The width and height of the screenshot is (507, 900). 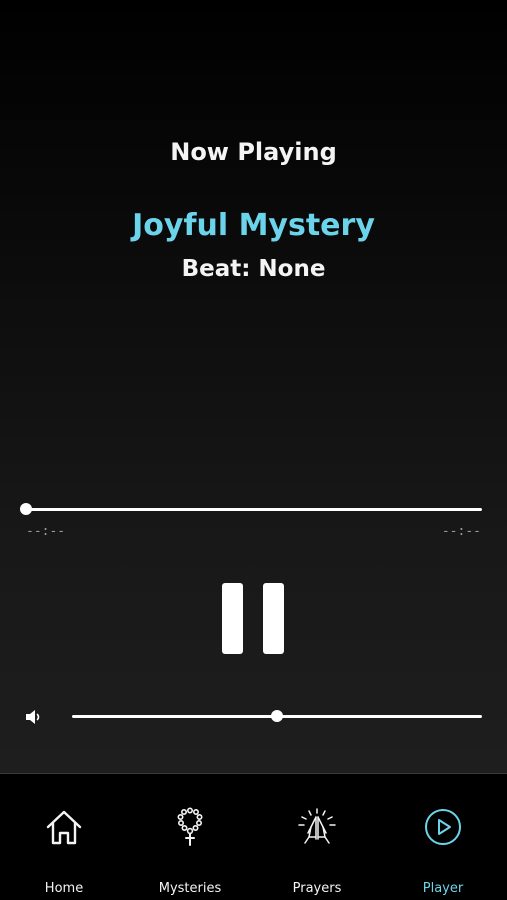 What do you see at coordinates (443, 827) in the screenshot?
I see `play-circle-icon` at bounding box center [443, 827].